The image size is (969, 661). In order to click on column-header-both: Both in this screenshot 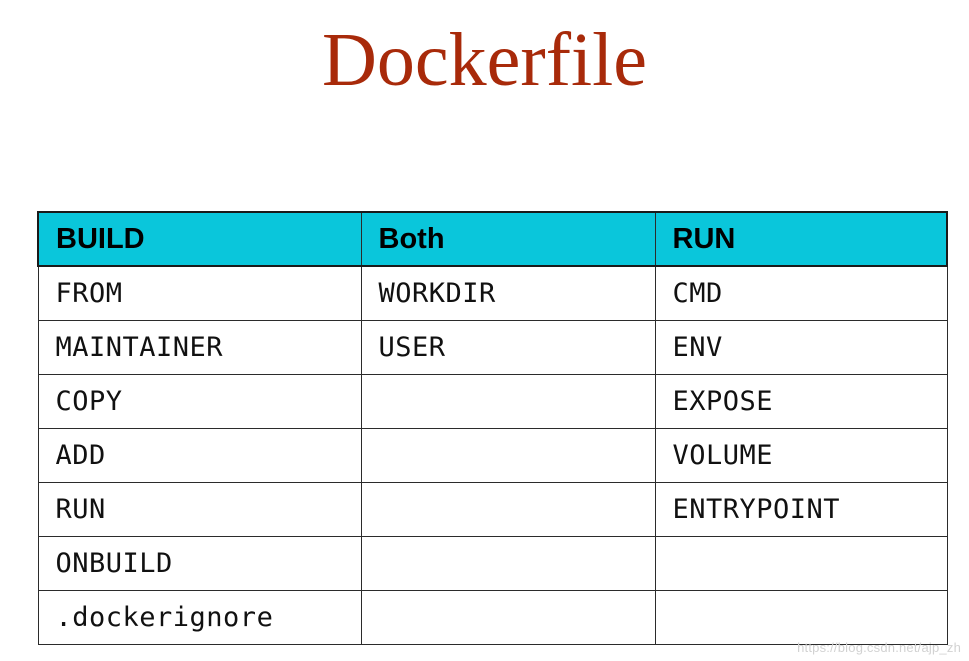, I will do `click(508, 239)`.